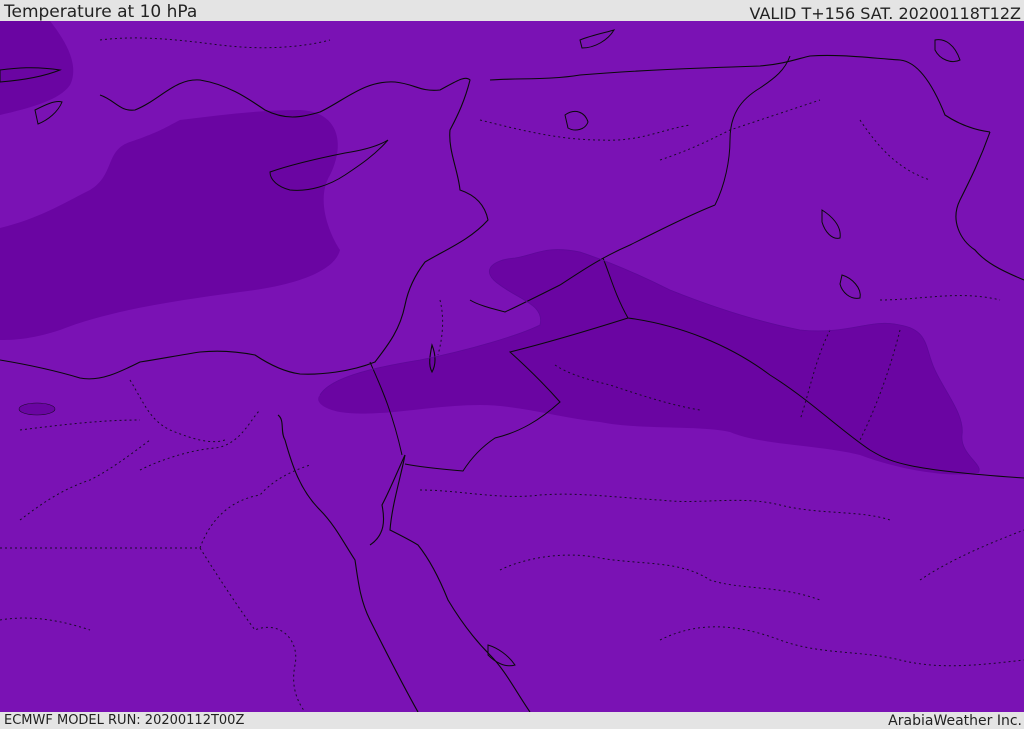 The height and width of the screenshot is (729, 1024). What do you see at coordinates (955, 721) in the screenshot?
I see `credit-label: ArabiaWeather Inc.` at bounding box center [955, 721].